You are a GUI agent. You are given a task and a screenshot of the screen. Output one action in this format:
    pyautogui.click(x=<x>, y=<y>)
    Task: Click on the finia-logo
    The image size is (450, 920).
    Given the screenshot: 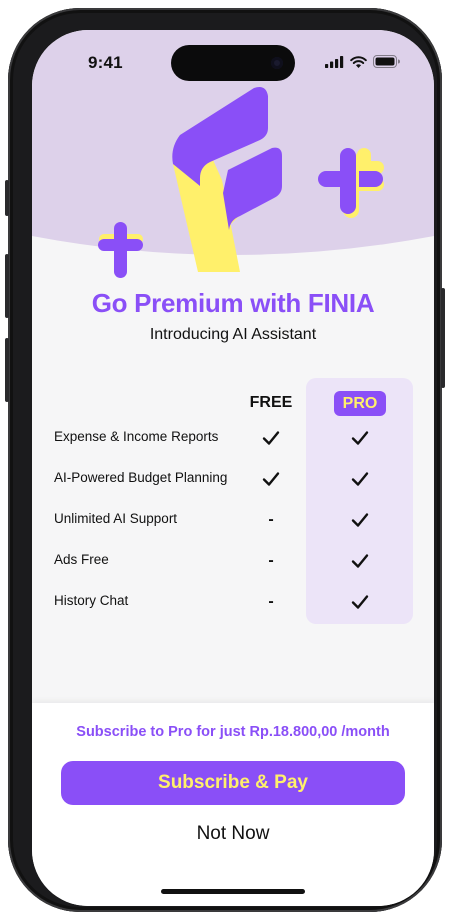 What is the action you would take?
    pyautogui.click(x=241, y=182)
    